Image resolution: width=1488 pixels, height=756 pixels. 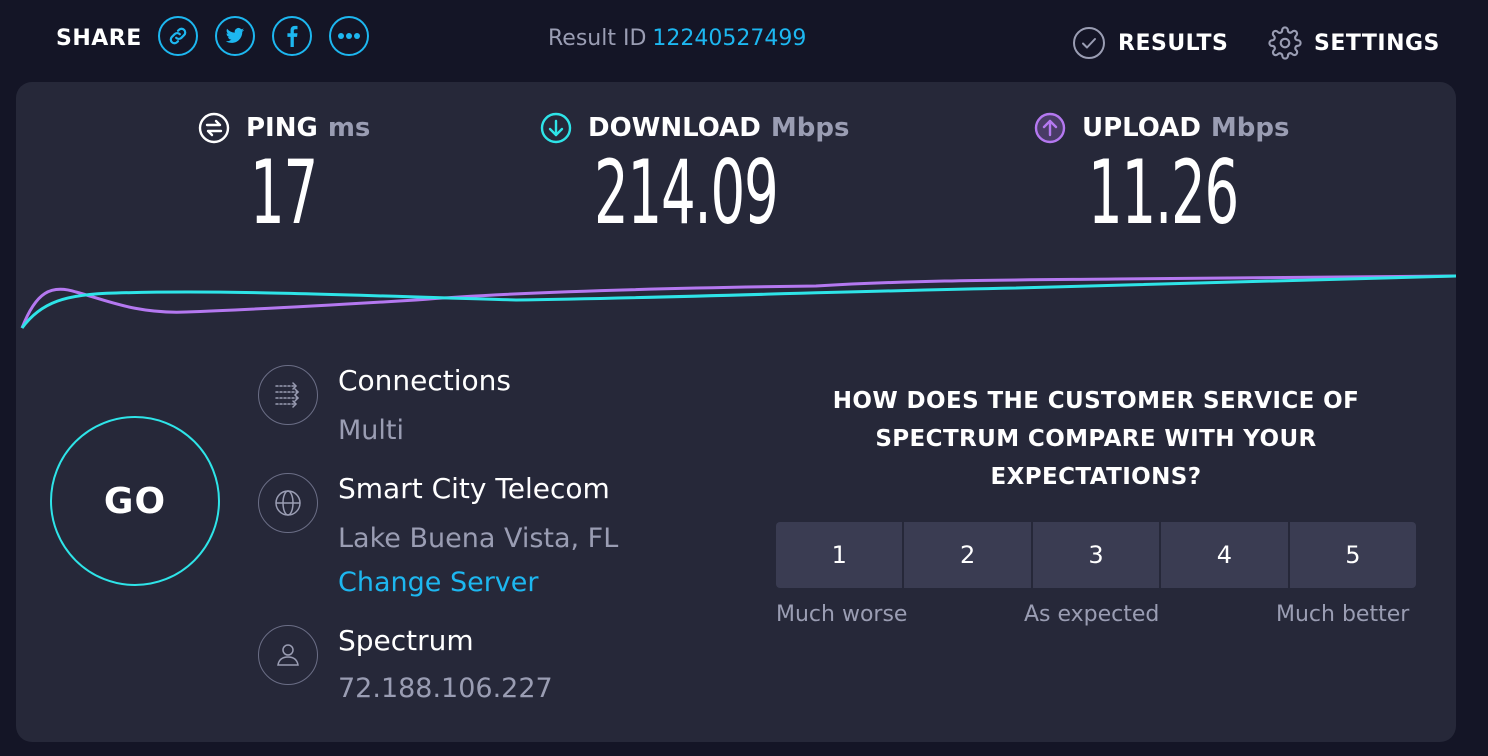 I want to click on connections-value: Multi, so click(x=371, y=430).